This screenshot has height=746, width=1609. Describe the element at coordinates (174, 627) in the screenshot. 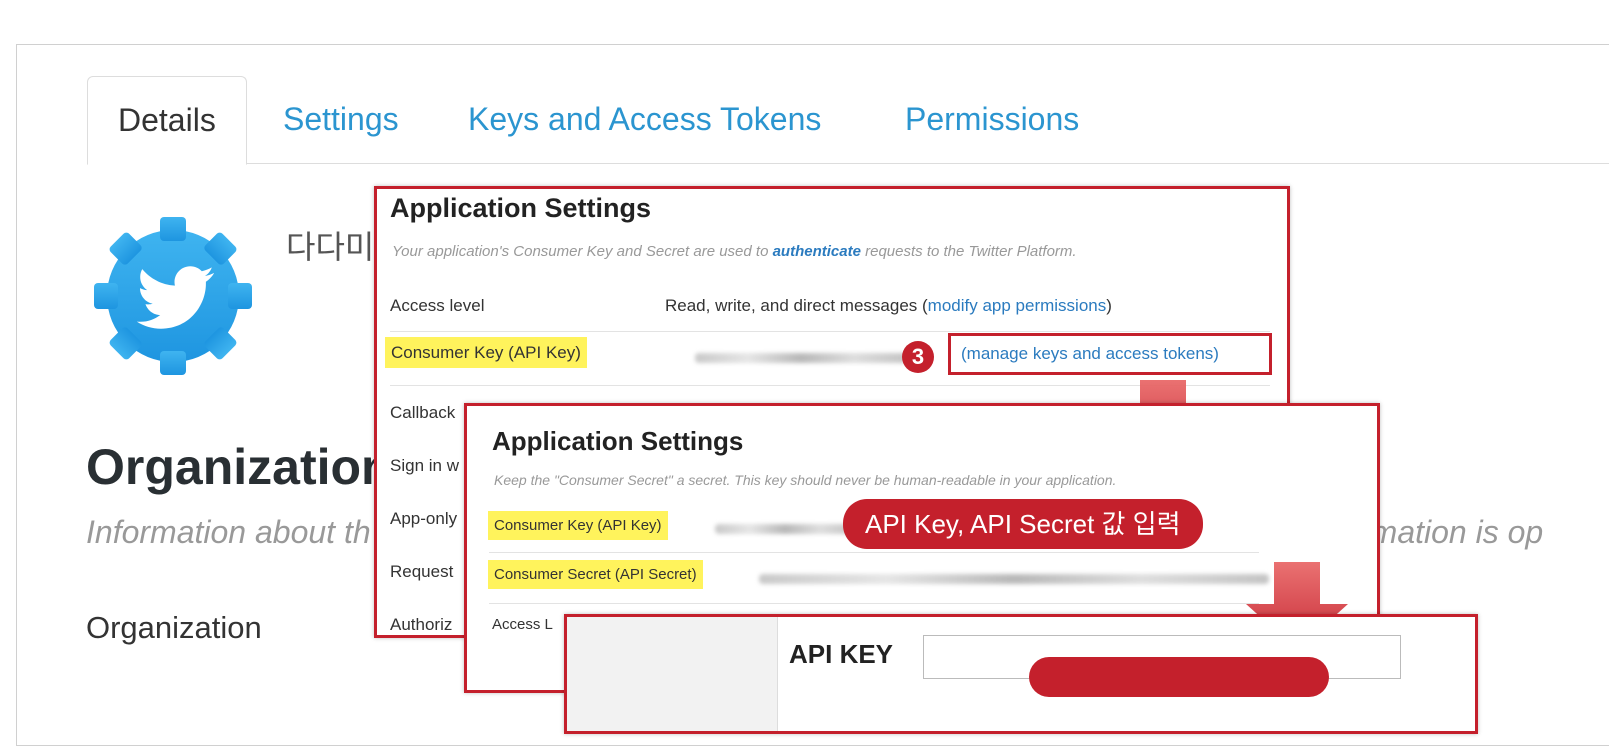

I see `organization-field-label: Organization` at that location.